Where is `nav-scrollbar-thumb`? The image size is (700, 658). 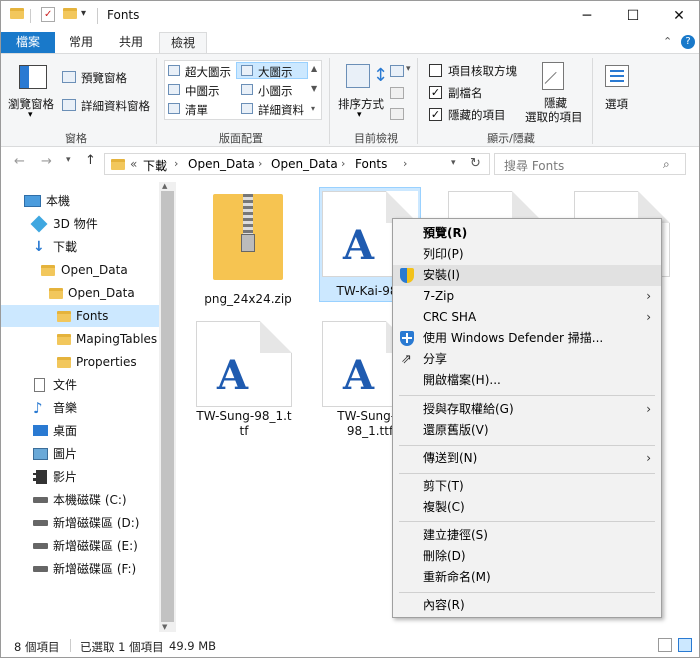
nav-scrollbar-thumb is located at coordinates (167, 406).